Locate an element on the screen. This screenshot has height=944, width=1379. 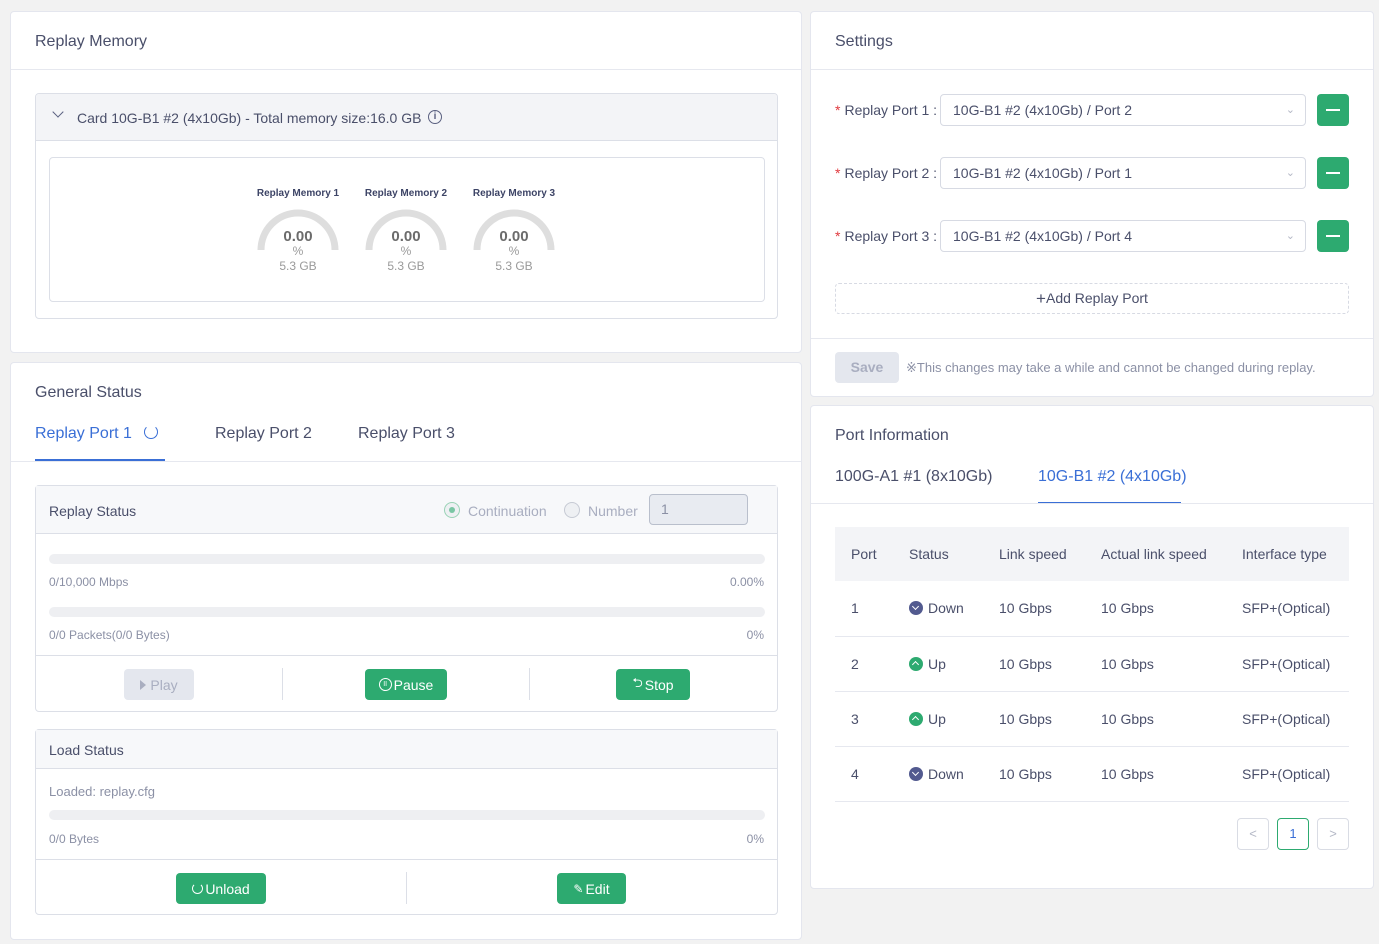
replay-port-2-label: * Replay Port 2 : is located at coordinates (886, 173).